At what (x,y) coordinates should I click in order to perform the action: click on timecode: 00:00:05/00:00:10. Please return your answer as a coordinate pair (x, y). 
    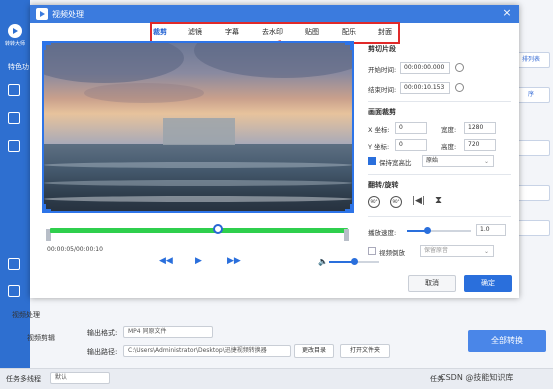
    Looking at the image, I should click on (75, 249).